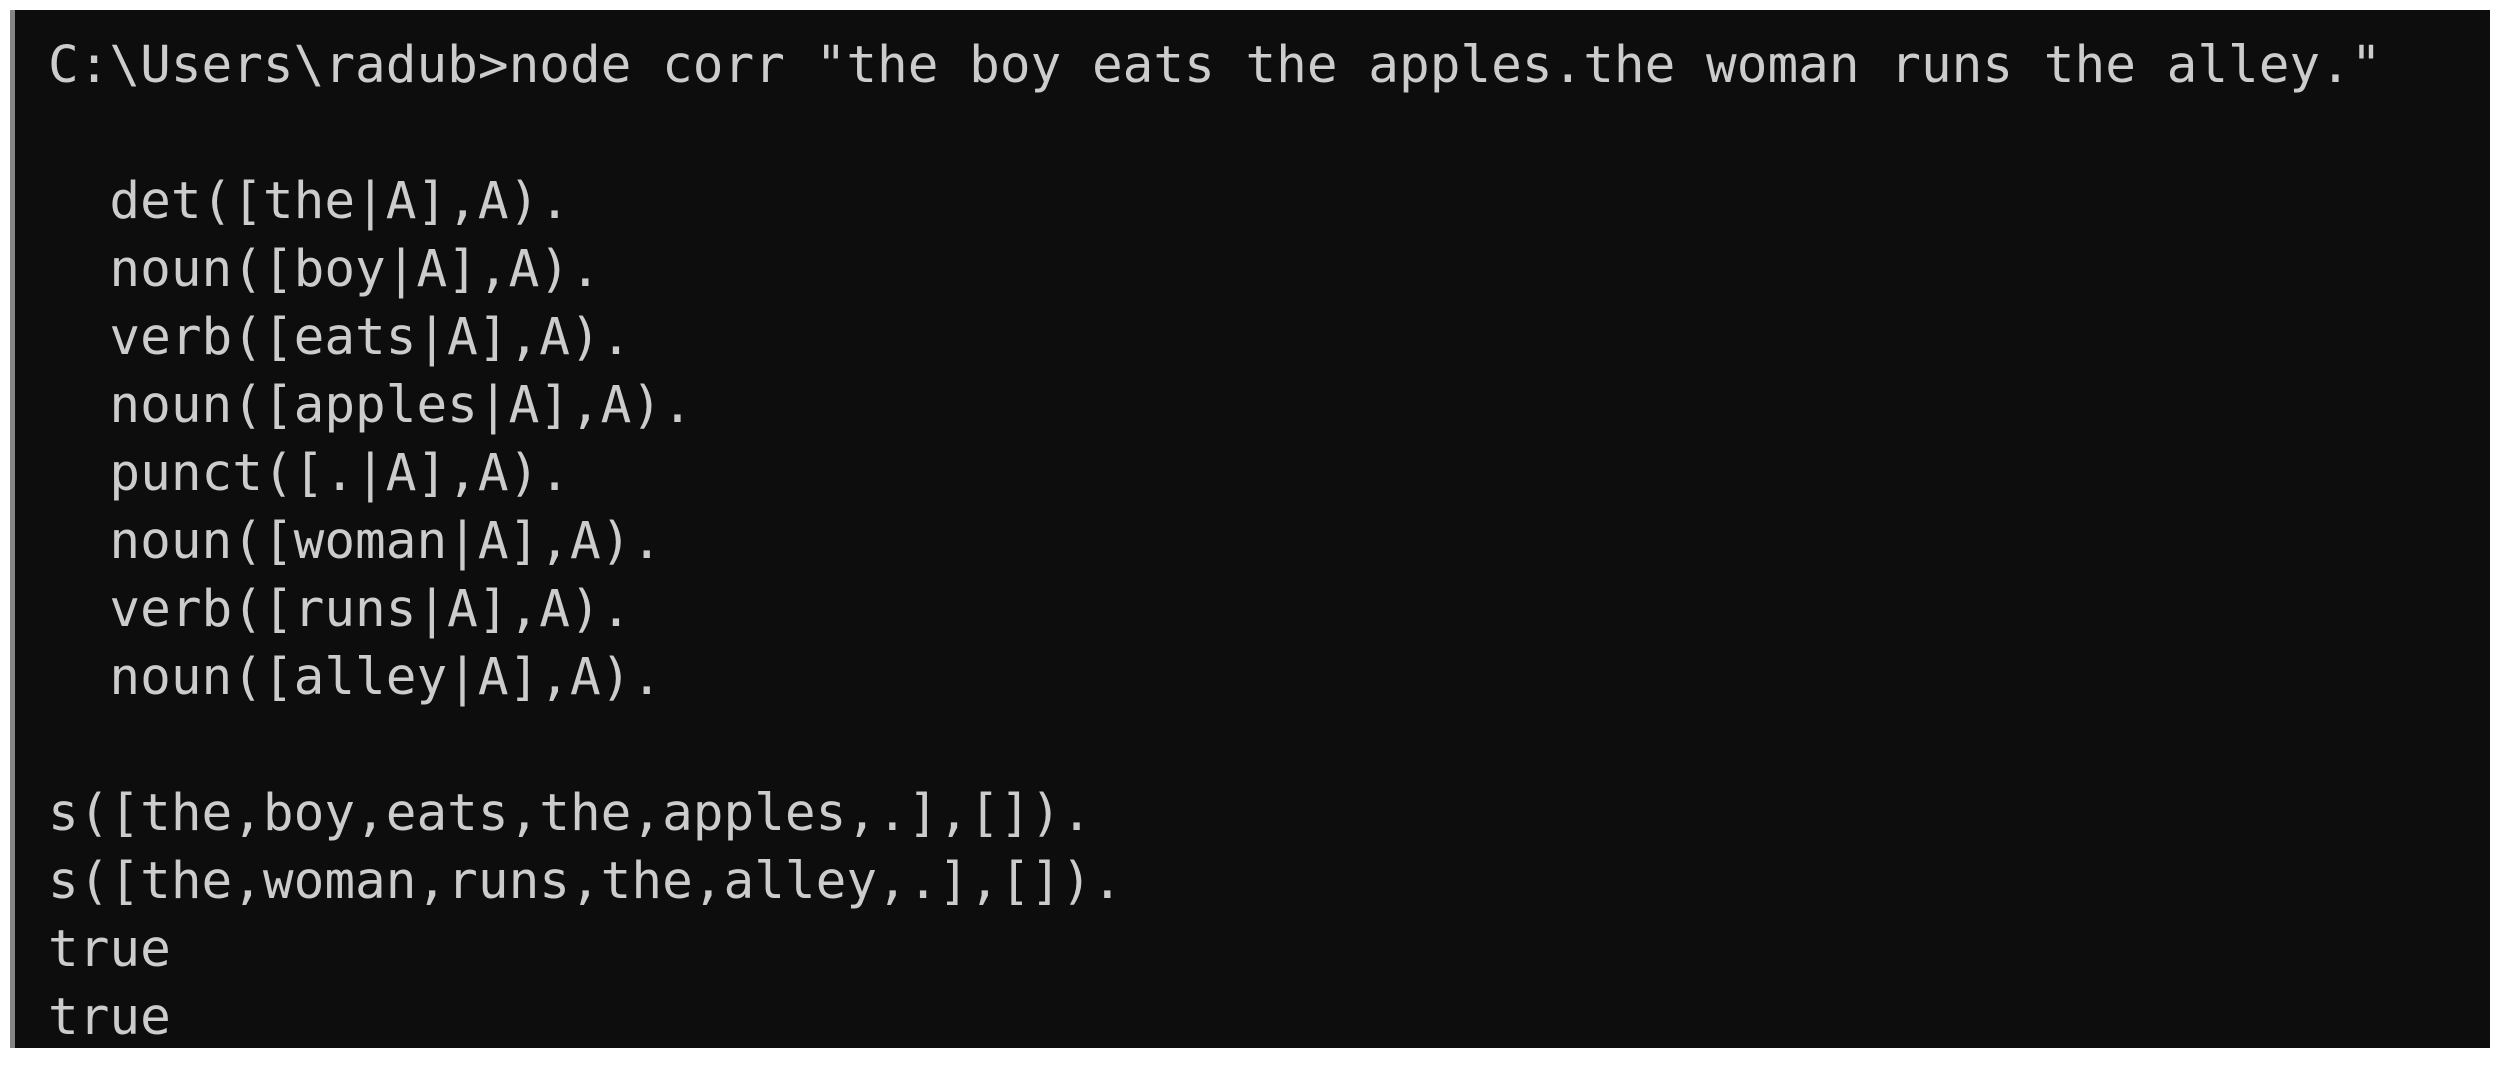 The height and width of the screenshot is (1078, 2514). What do you see at coordinates (109, 949) in the screenshot?
I see `console-line-true-1: true` at bounding box center [109, 949].